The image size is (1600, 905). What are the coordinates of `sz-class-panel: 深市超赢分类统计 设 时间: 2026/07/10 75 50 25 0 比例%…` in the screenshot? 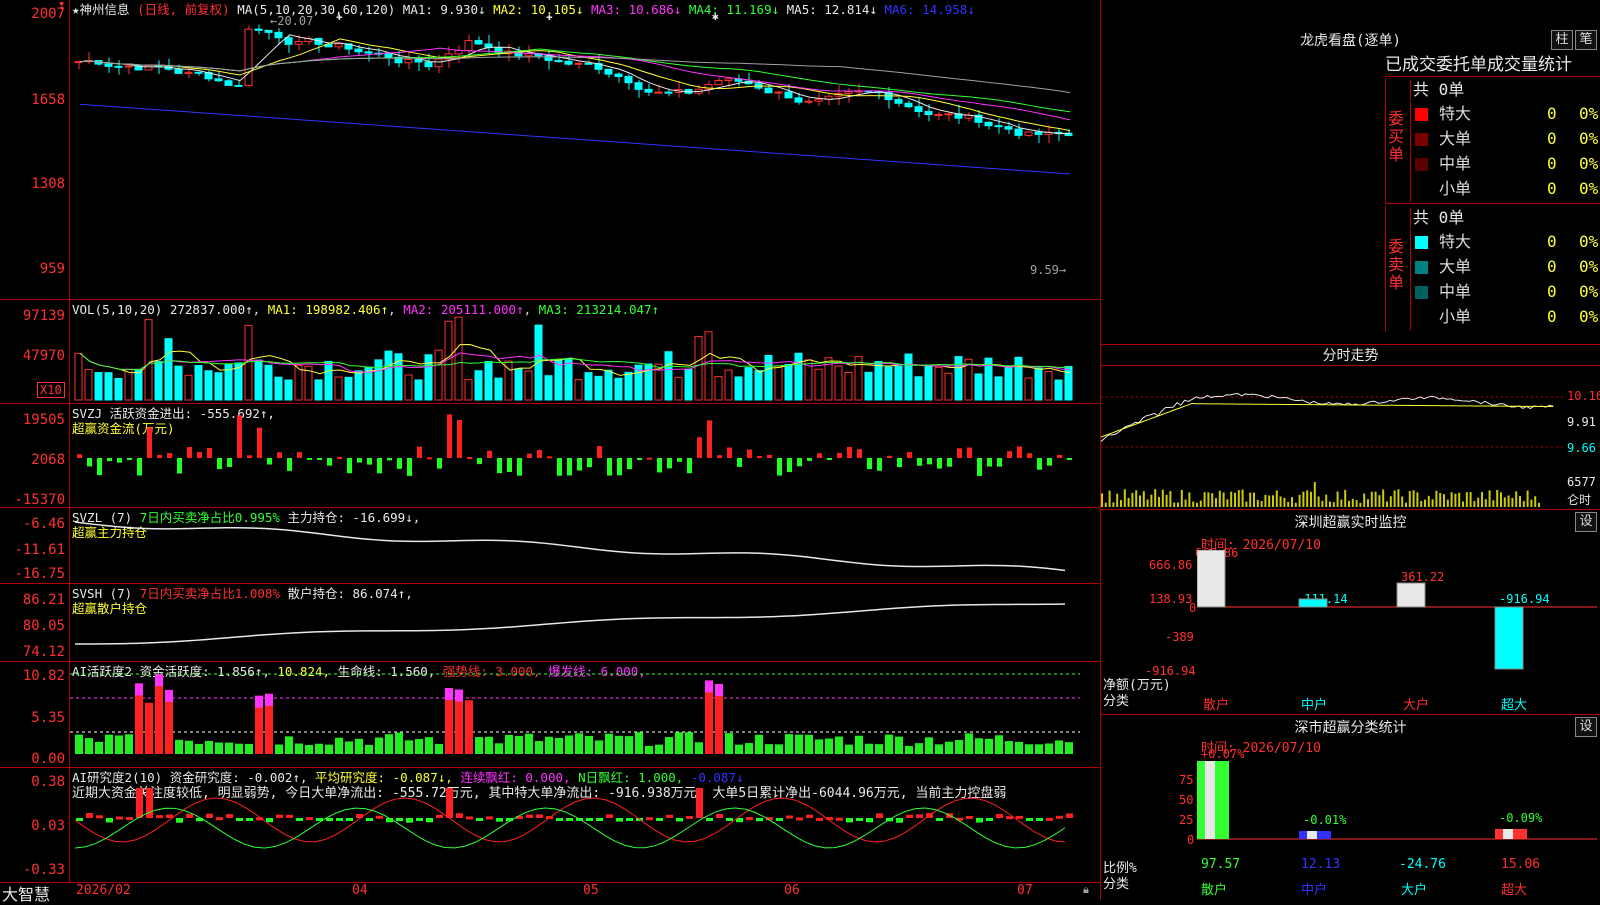 It's located at (1350, 807).